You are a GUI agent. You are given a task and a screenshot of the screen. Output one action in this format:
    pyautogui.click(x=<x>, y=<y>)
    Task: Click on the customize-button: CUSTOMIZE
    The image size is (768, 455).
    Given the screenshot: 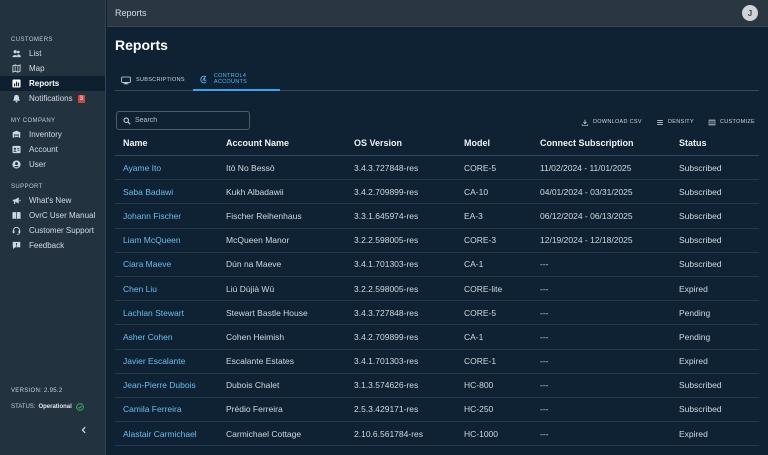 What is the action you would take?
    pyautogui.click(x=731, y=122)
    